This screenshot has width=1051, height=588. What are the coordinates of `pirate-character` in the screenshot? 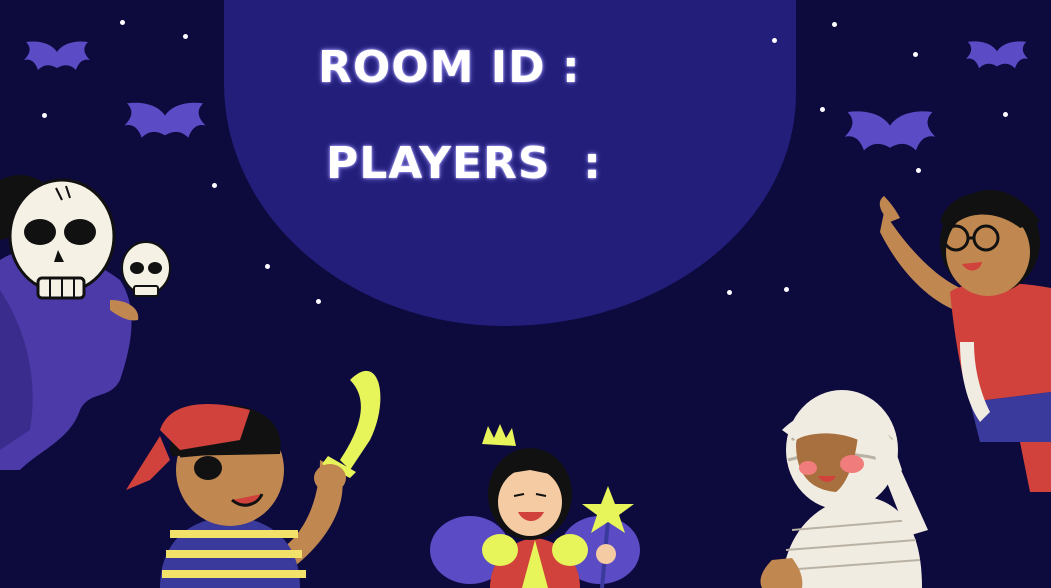 It's located at (253, 479).